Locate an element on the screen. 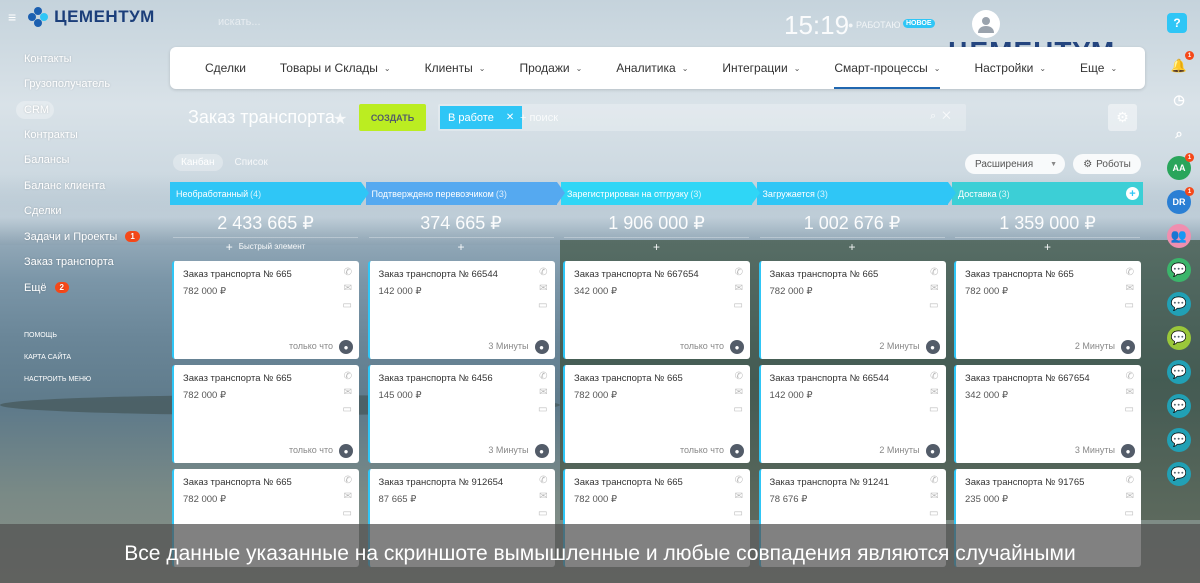  filter-chip: В работе ✕ is located at coordinates (481, 117).